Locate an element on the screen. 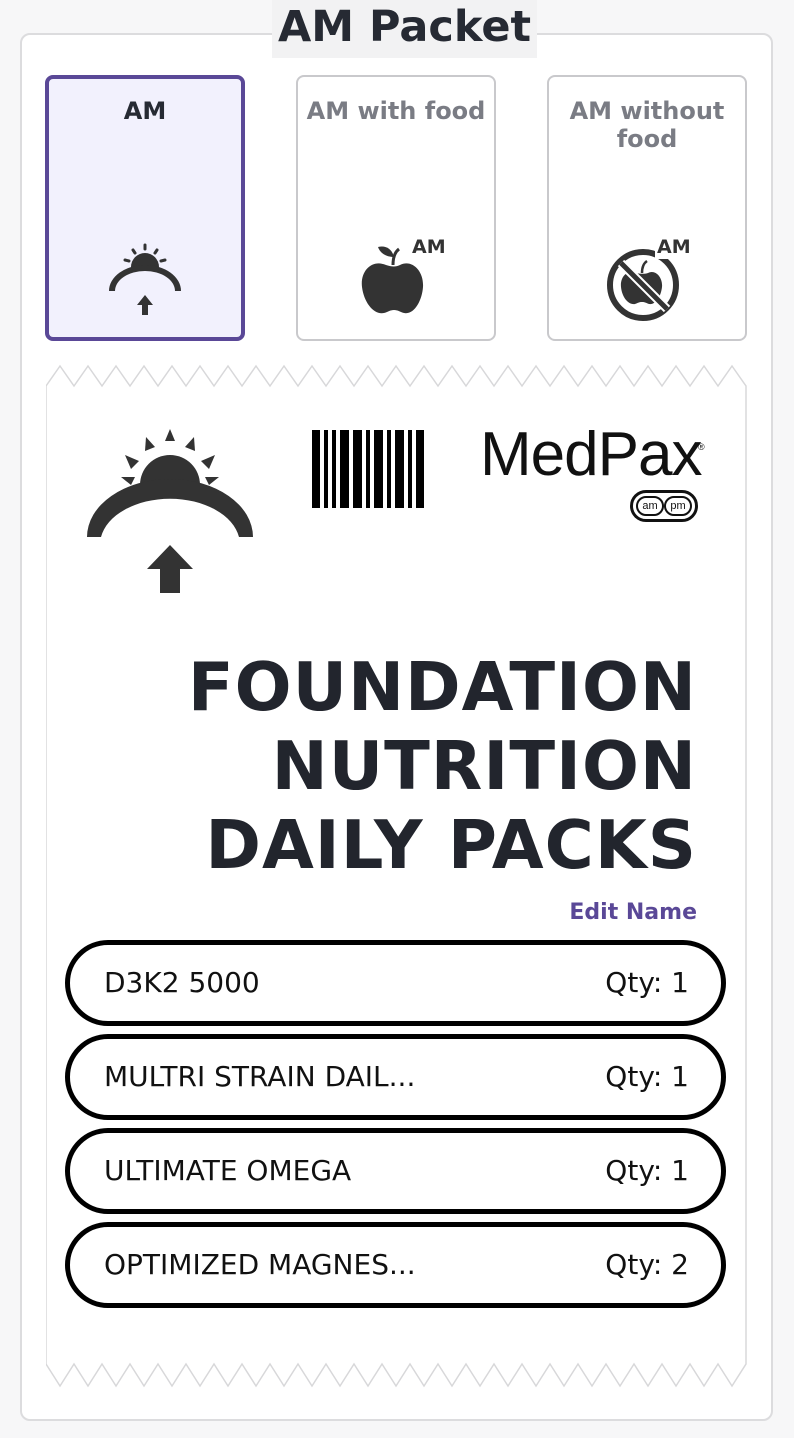 The width and height of the screenshot is (794, 1438). sunrise-large-icon is located at coordinates (170, 511).